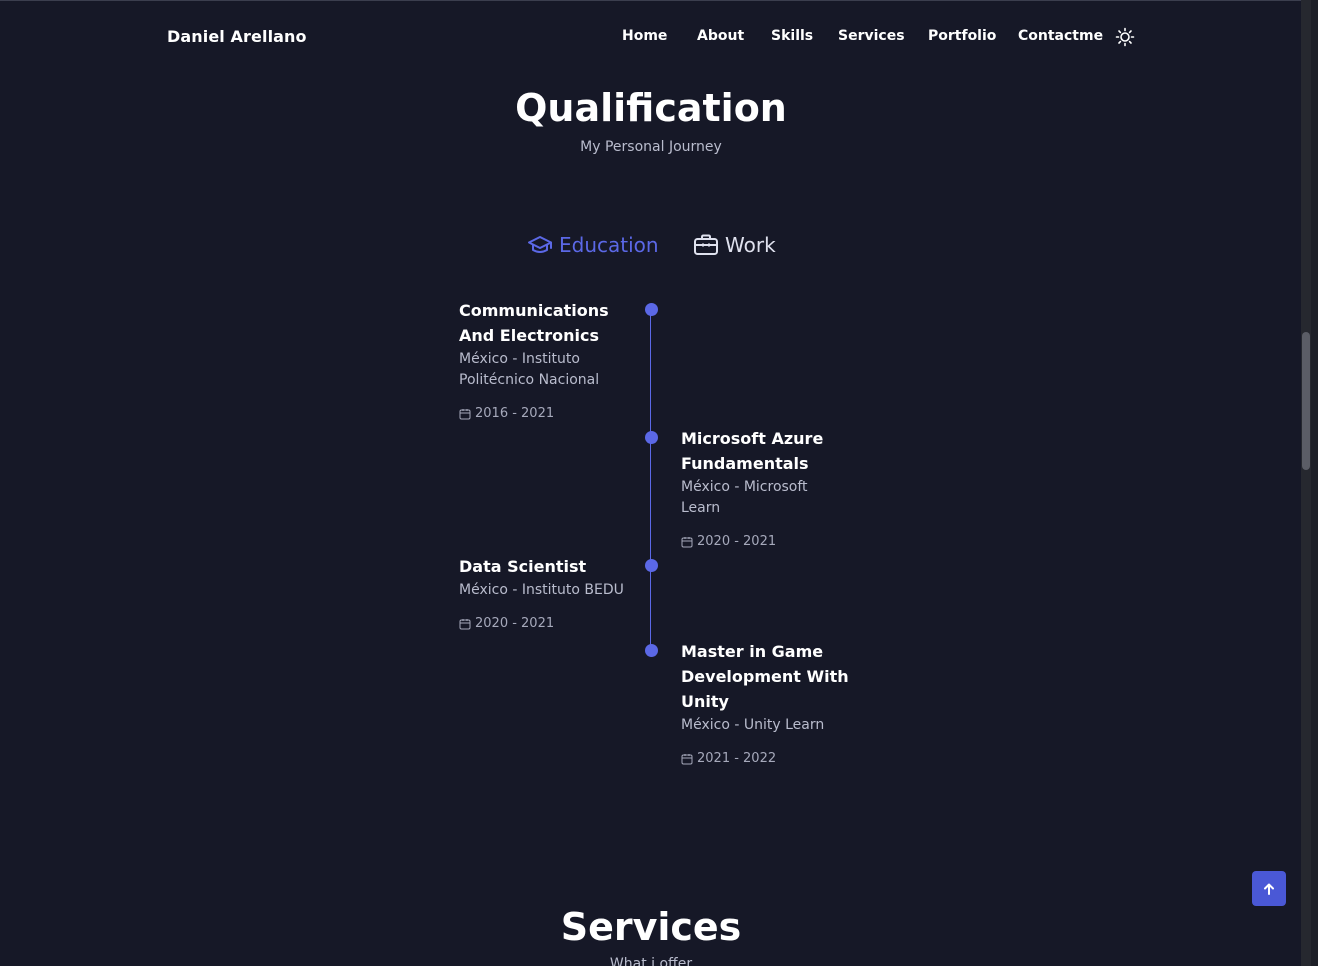 This screenshot has width=1318, height=966. Describe the element at coordinates (529, 369) in the screenshot. I see `qualification-item-subtitle: México - Instituto Politécnico Nacional` at that location.